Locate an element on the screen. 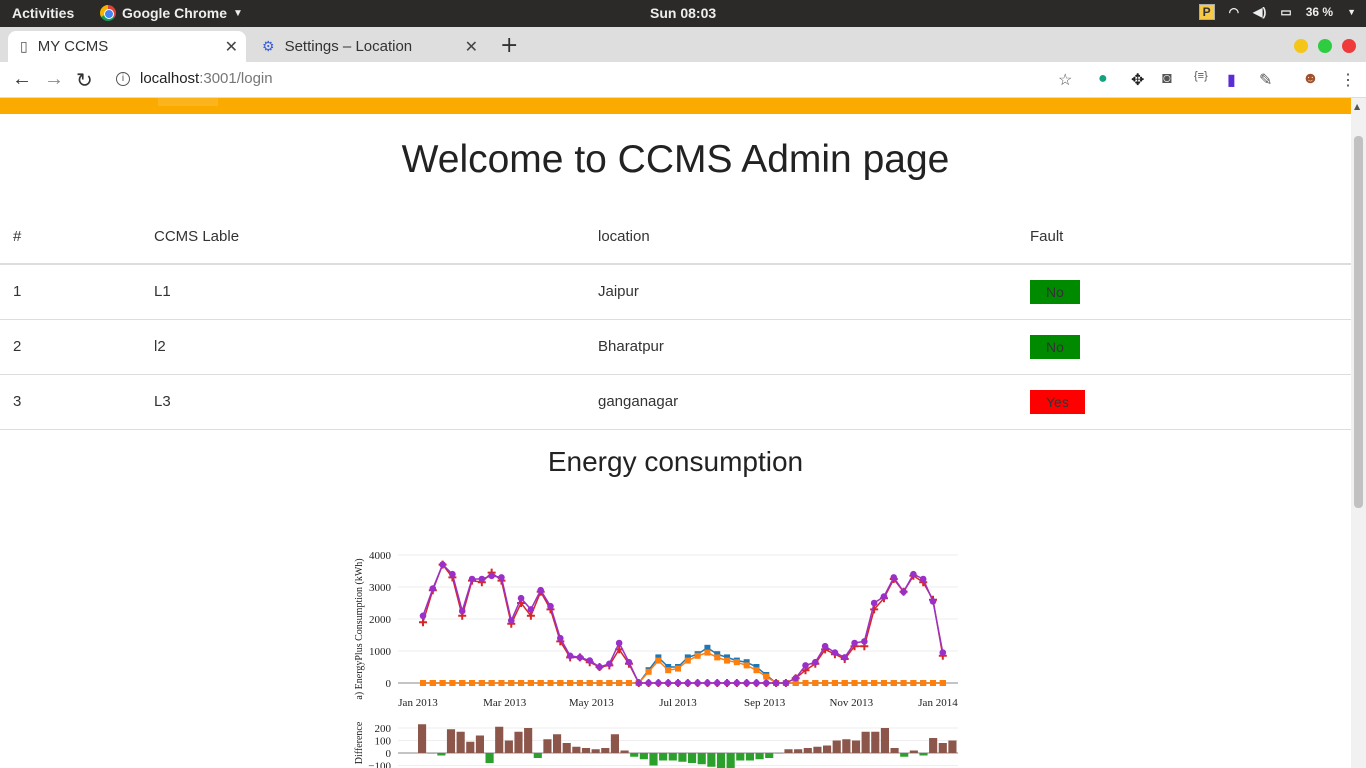 The height and width of the screenshot is (768, 1366). tab-my-ccms: ▯ MY CCMS ✕ is located at coordinates (127, 46).